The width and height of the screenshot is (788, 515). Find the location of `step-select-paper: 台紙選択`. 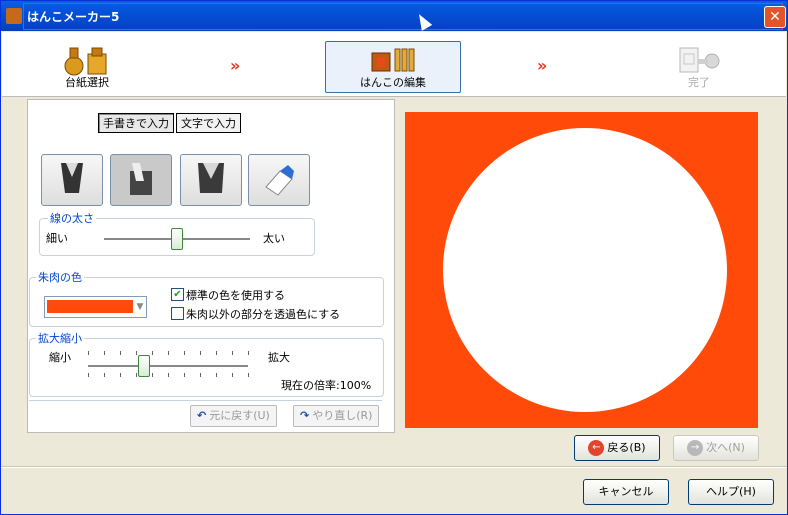

step-select-paper: 台紙選択 is located at coordinates (87, 65).